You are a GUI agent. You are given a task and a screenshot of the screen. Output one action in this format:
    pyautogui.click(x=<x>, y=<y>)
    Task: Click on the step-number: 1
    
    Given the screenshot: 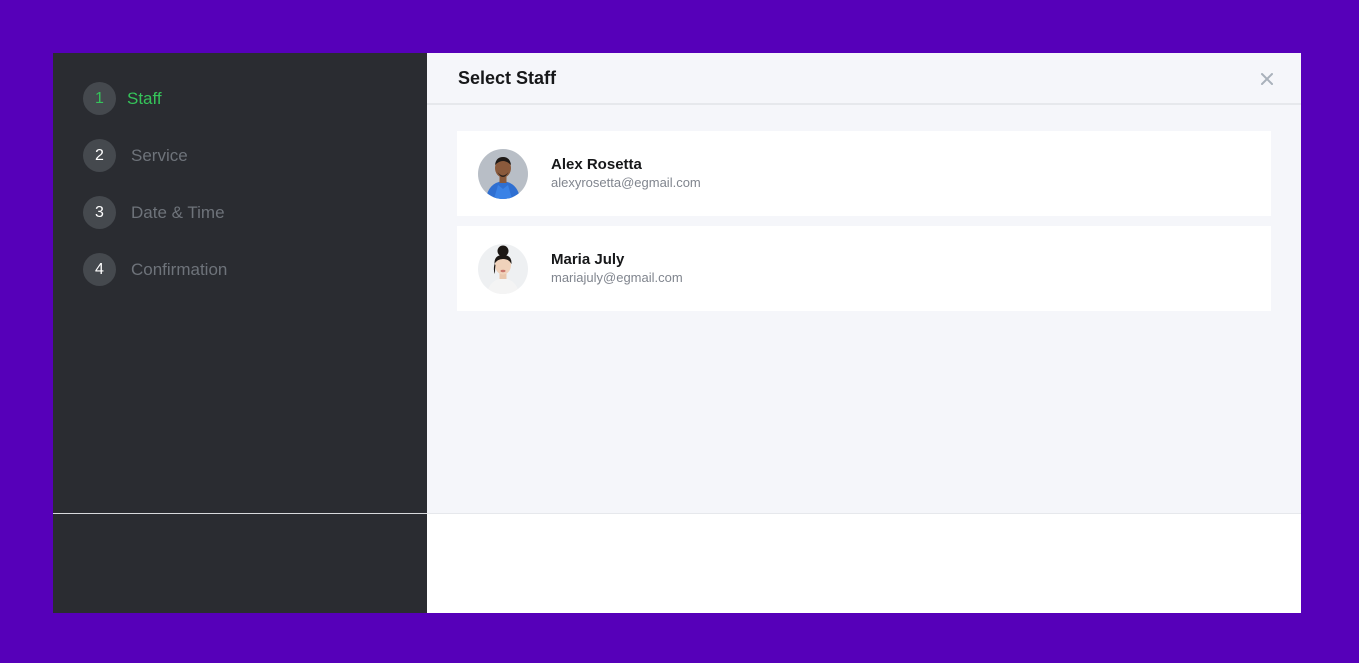 What is the action you would take?
    pyautogui.click(x=99, y=98)
    